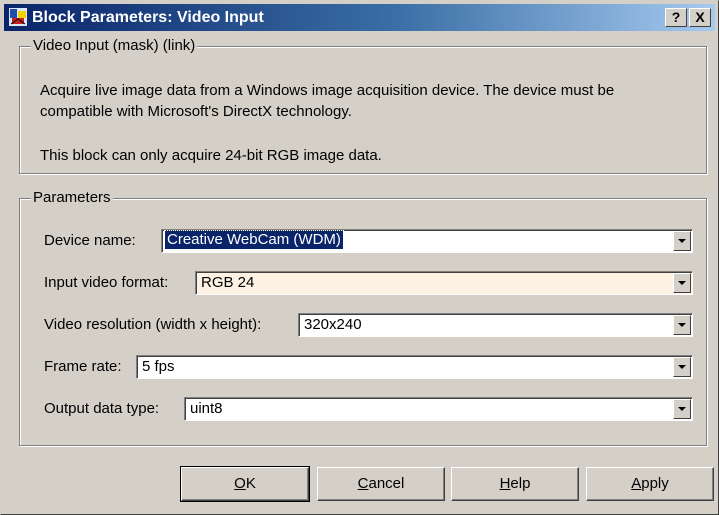  Describe the element at coordinates (250, 483) in the screenshot. I see `ok-label-rest: K` at that location.